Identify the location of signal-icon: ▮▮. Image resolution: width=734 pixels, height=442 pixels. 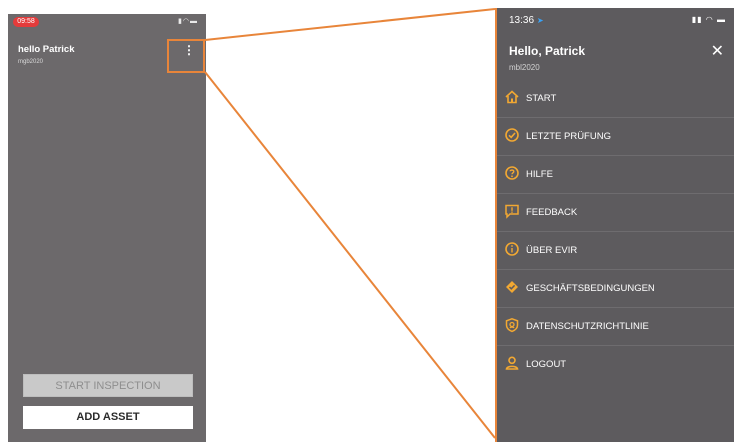
(697, 19).